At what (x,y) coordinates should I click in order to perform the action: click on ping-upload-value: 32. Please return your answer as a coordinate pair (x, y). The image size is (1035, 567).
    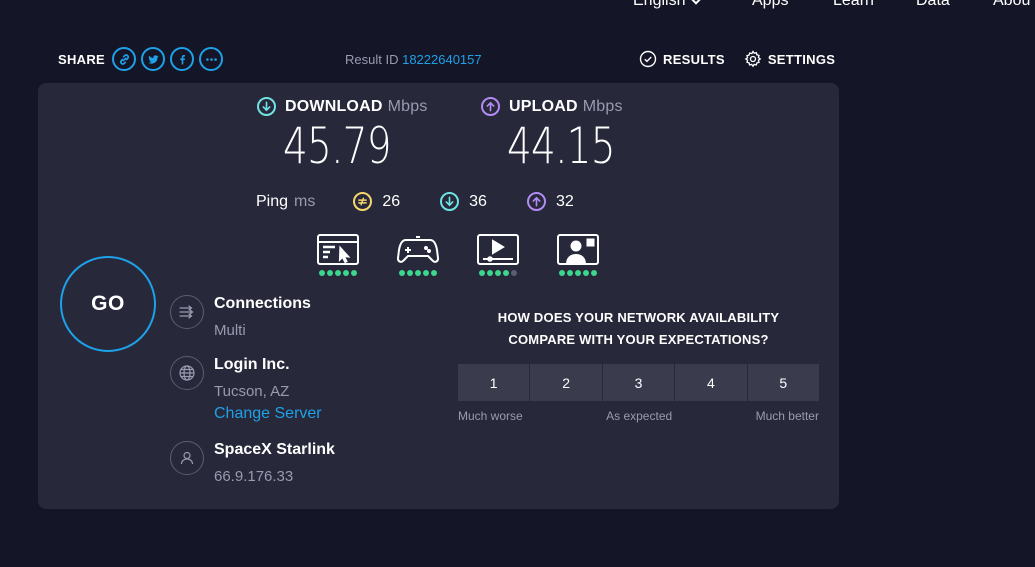
    Looking at the image, I should click on (564, 201).